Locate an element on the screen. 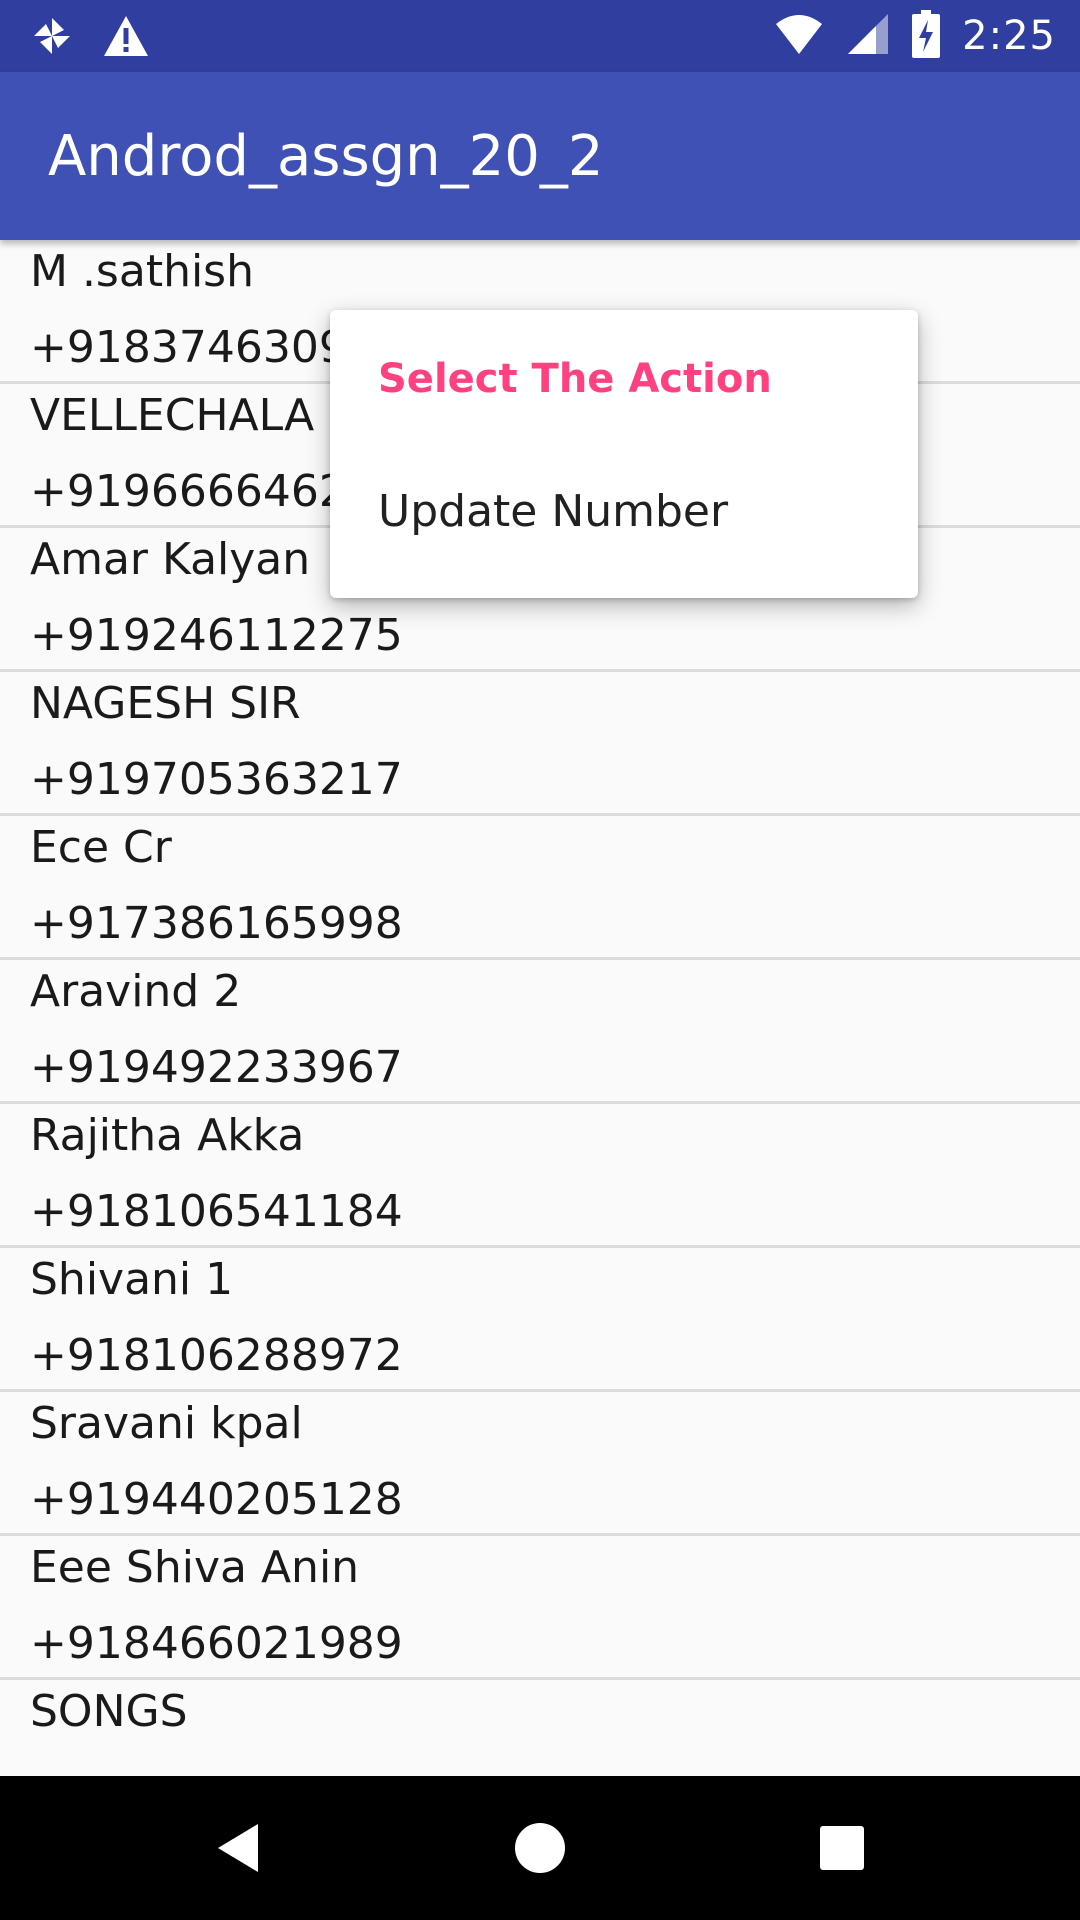 This screenshot has width=1080, height=1920. battery-charging-icon is located at coordinates (926, 36).